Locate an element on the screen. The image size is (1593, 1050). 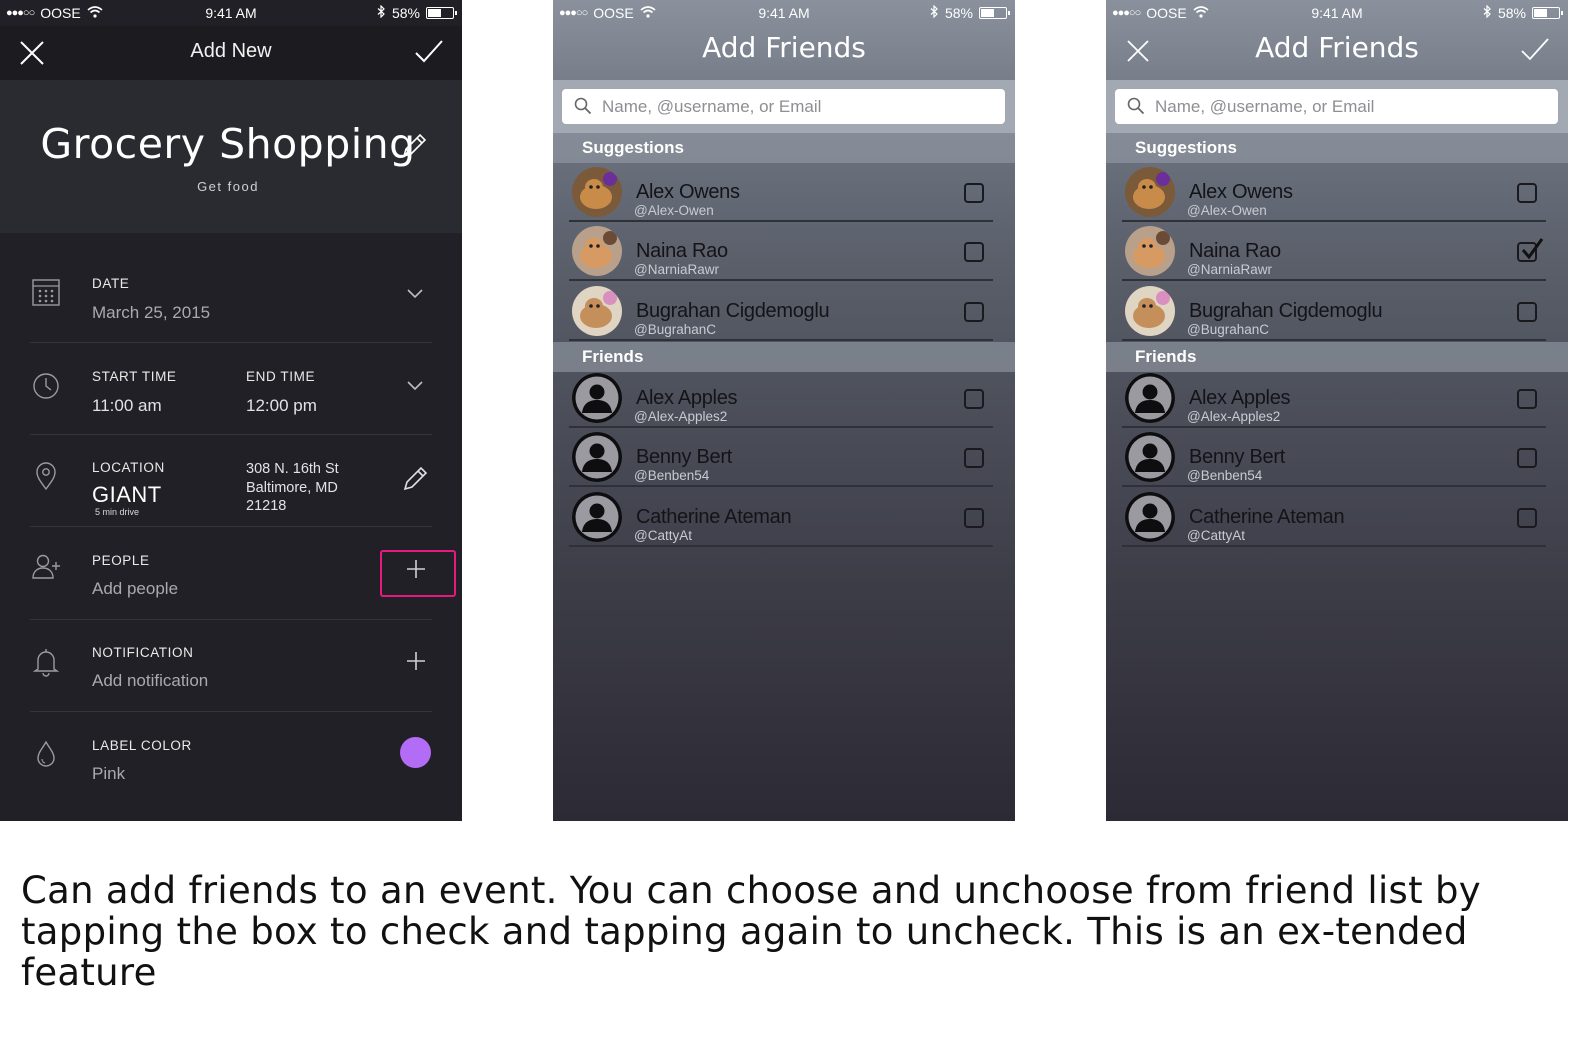
people-label: PEOPLE is located at coordinates (121, 560).